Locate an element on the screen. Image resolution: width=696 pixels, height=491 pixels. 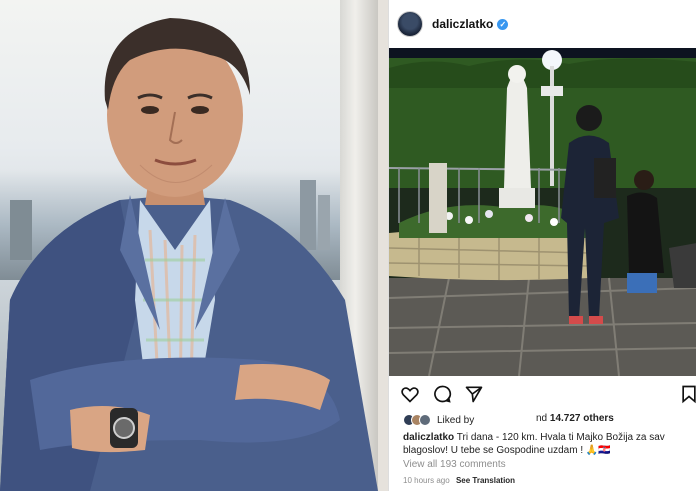
likes-count: nd 14.727 others is located at coordinates (575, 418).